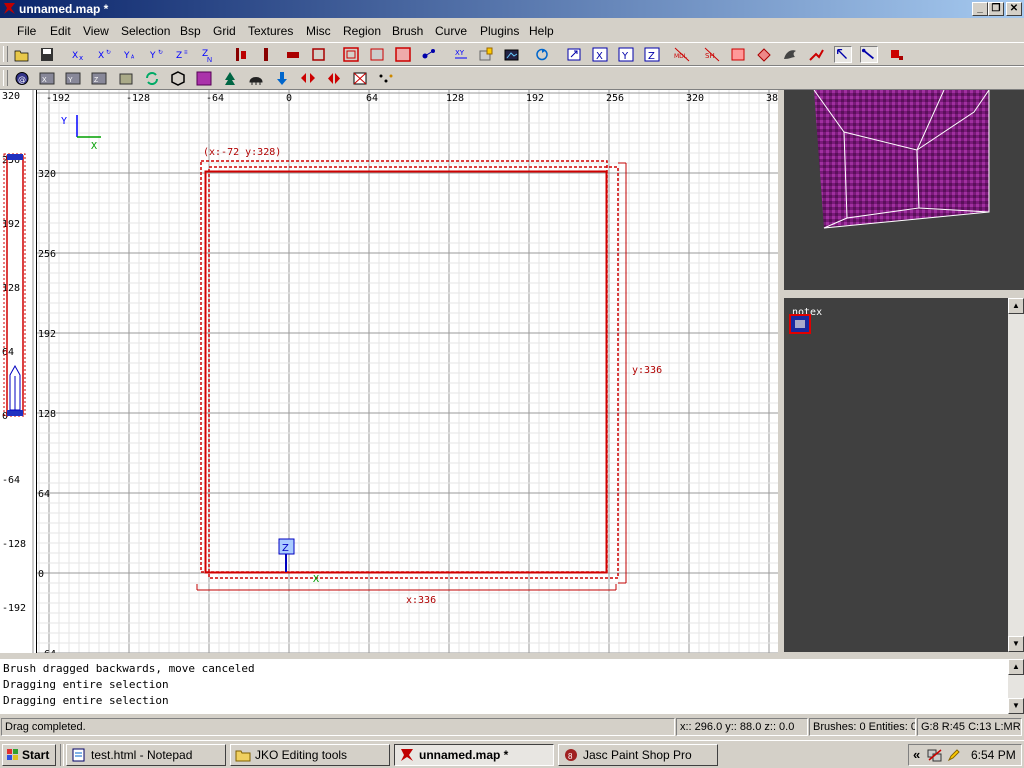 This screenshot has width=1024, height=768. Describe the element at coordinates (1014, 9) in the screenshot. I see `close-button: ✕` at that location.